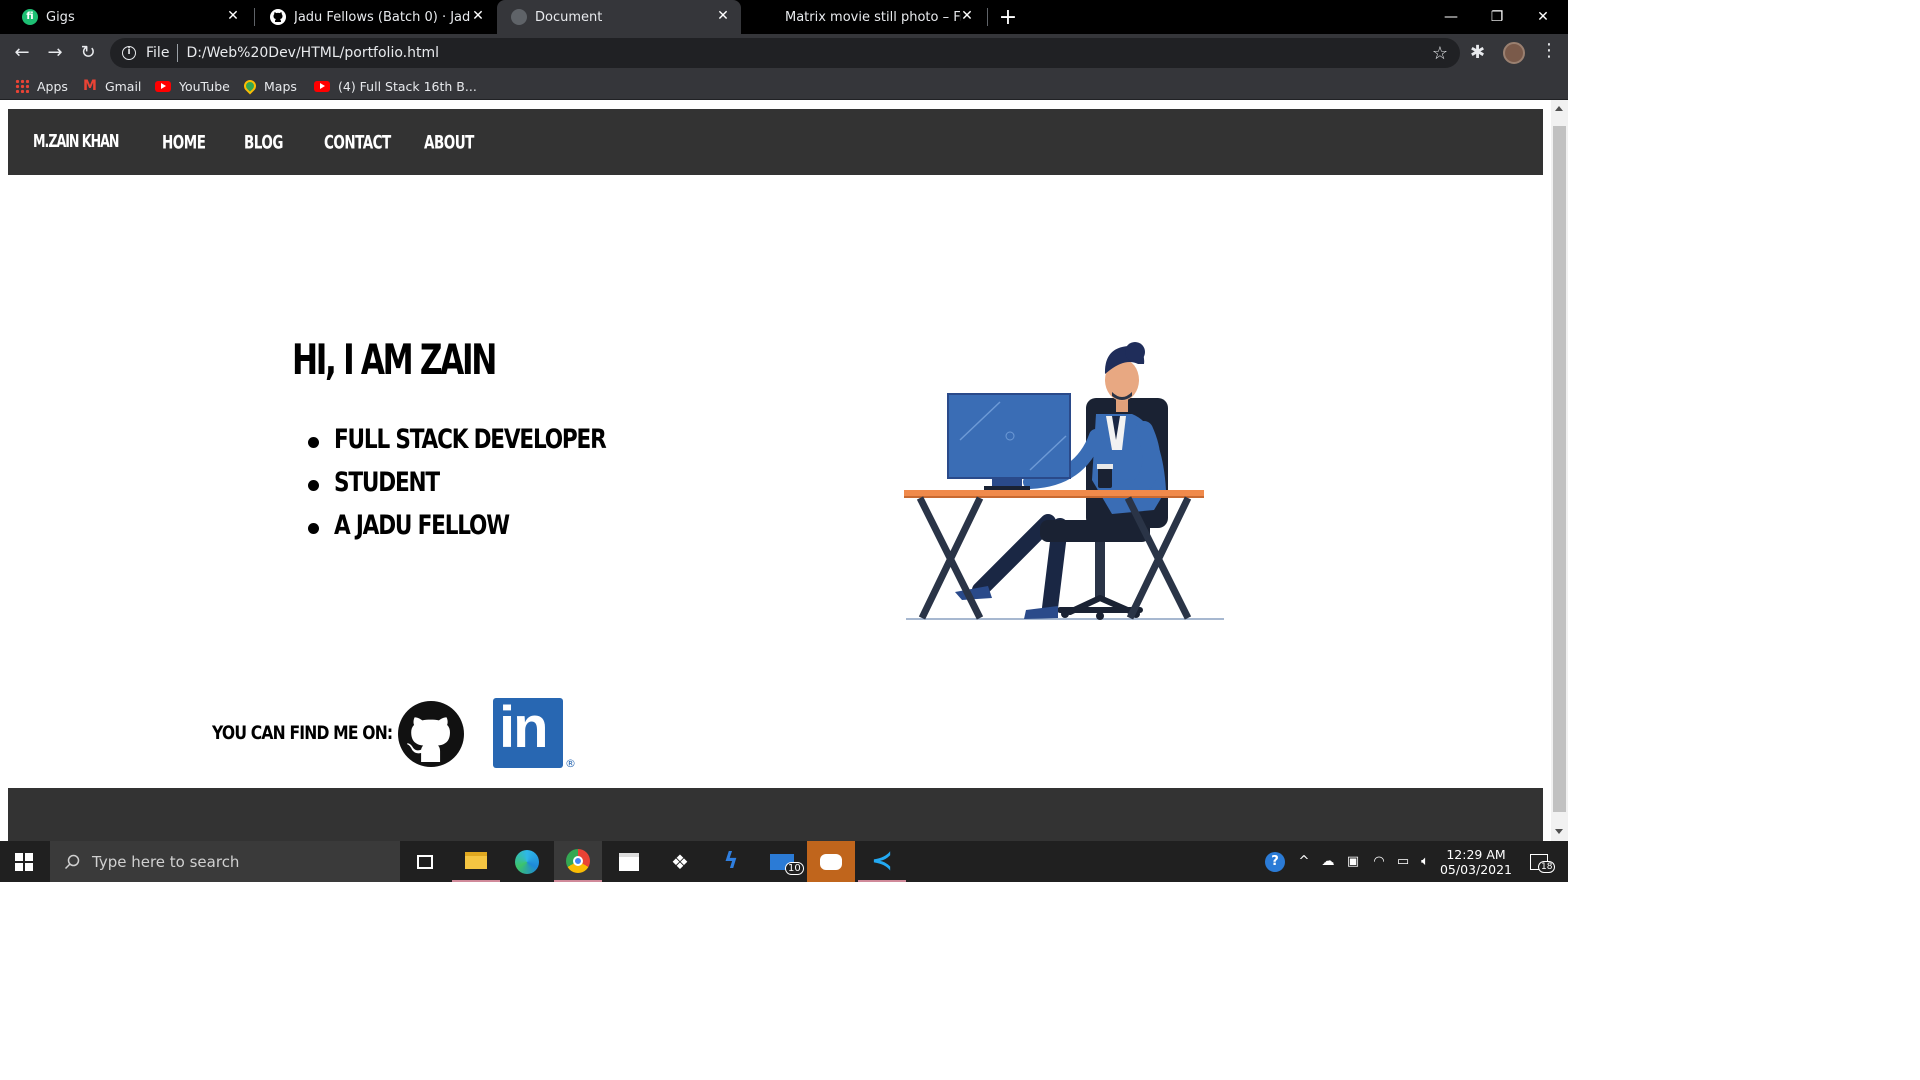  I want to click on back-button: ←, so click(22, 53).